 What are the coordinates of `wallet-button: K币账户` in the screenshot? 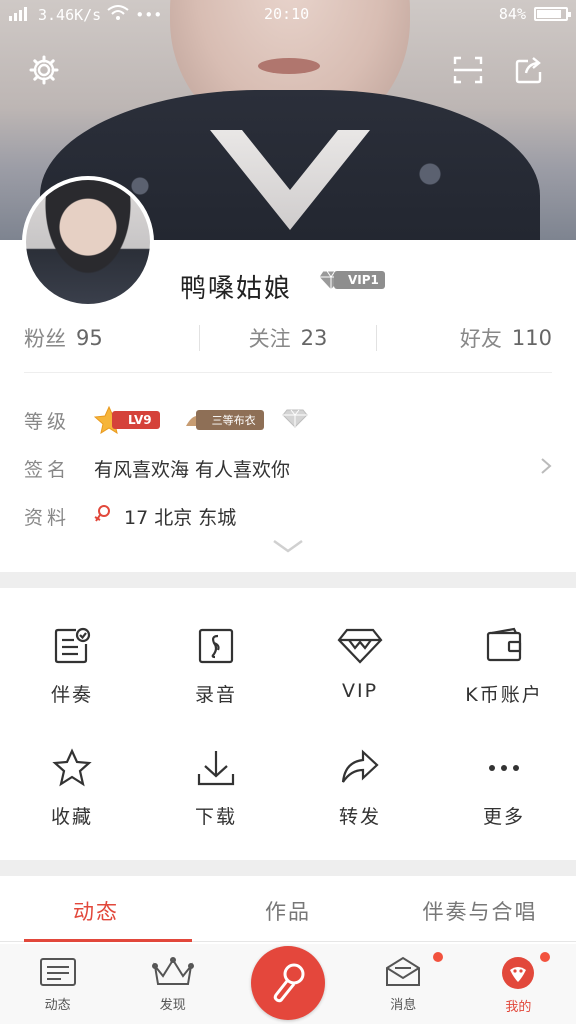 It's located at (504, 665).